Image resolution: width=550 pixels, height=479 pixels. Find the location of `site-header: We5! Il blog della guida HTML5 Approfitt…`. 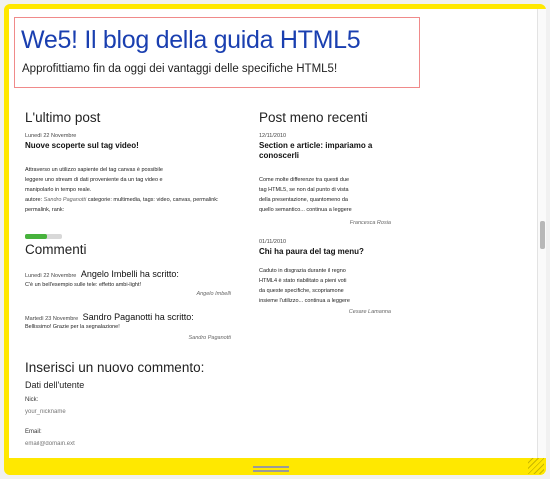

site-header: We5! Il blog della guida HTML5 Approfitt… is located at coordinates (217, 52).